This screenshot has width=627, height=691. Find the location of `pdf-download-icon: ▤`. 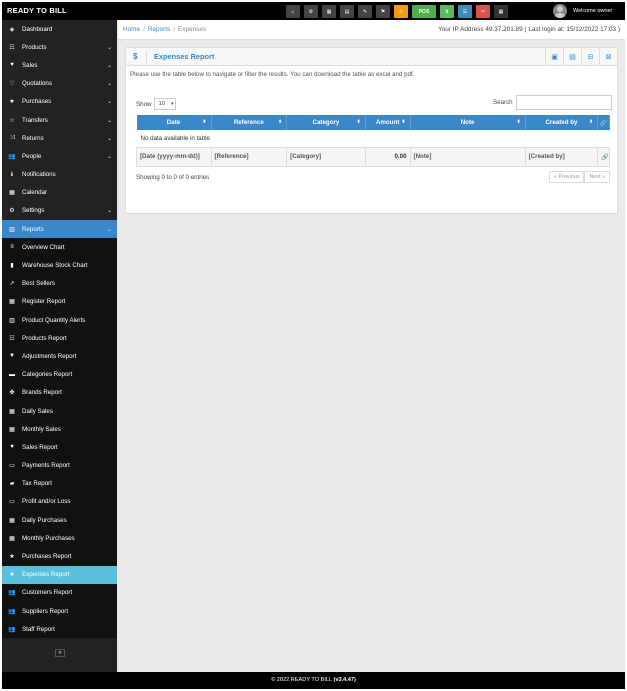

pdf-download-icon: ▤ is located at coordinates (572, 57).